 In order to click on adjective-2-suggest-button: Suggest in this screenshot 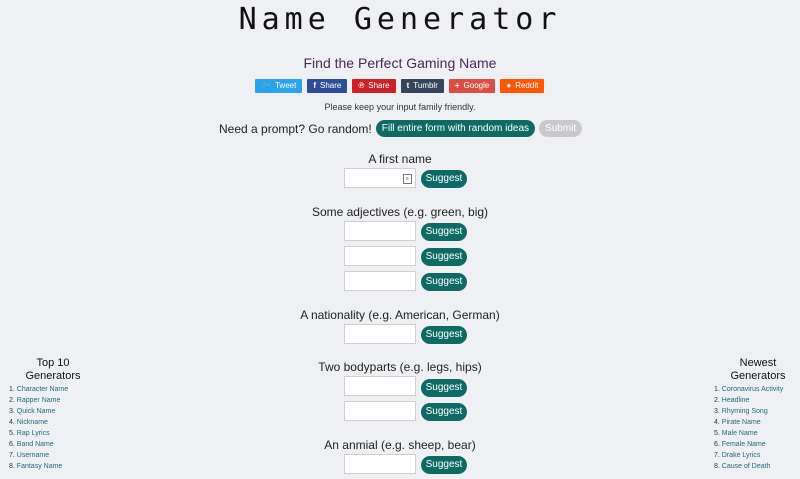, I will do `click(444, 257)`.